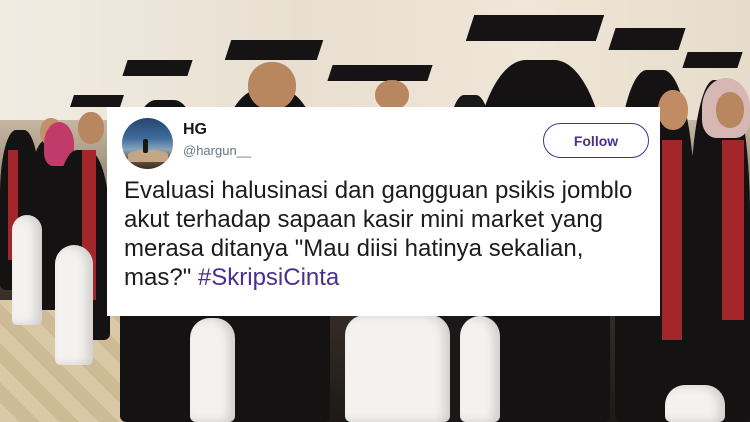 This screenshot has height=422, width=750. I want to click on user-handle: @hargun__, so click(217, 150).